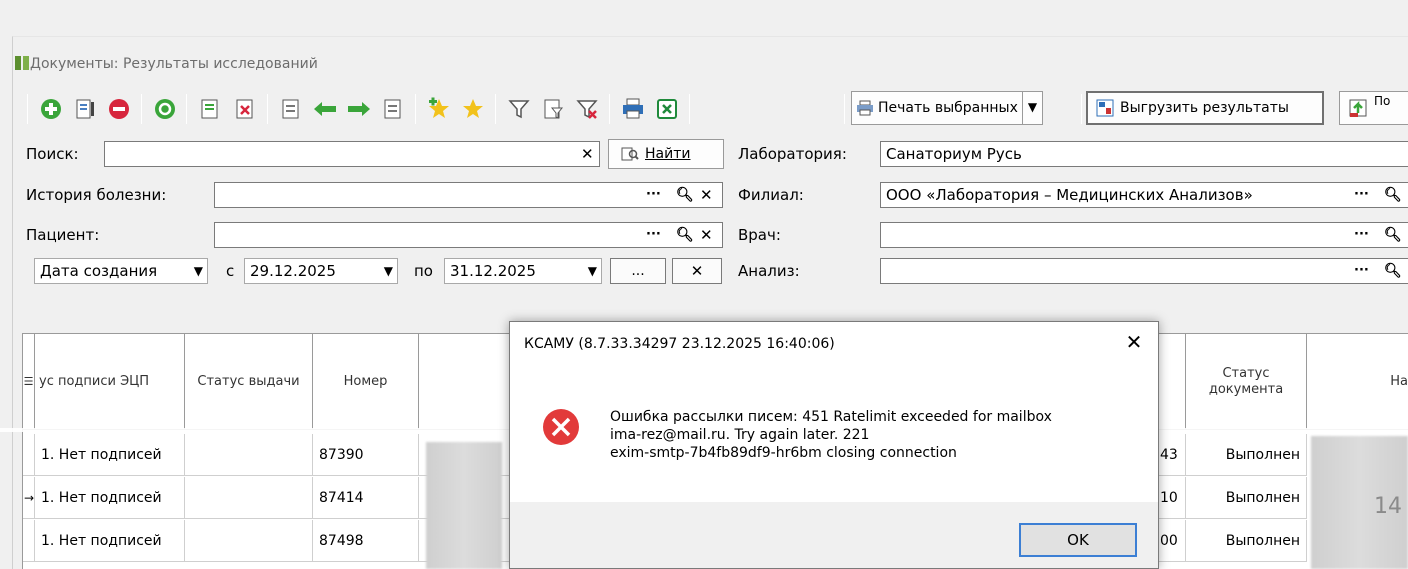 The width and height of the screenshot is (1408, 569). Describe the element at coordinates (706, 195) in the screenshot. I see `clear-history-icon: ✕` at that location.